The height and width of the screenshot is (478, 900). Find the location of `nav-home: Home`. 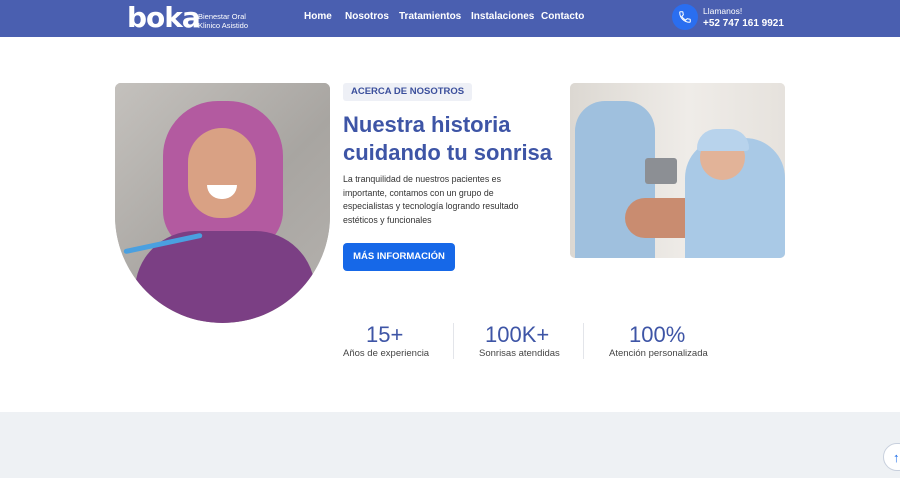

nav-home: Home is located at coordinates (318, 16).